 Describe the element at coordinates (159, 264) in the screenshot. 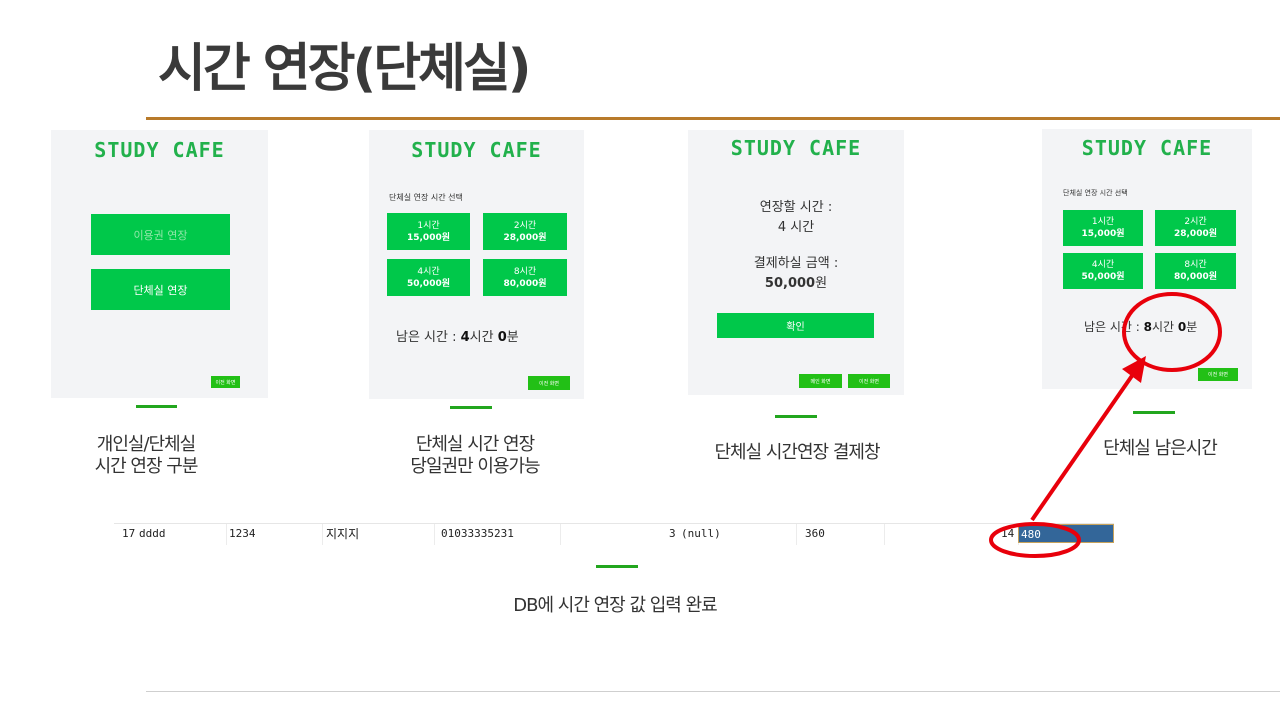

I see `kiosk-screen-extend-type: STUDY CAFE 이용권 연장 단체실 연장 이전 화면` at that location.